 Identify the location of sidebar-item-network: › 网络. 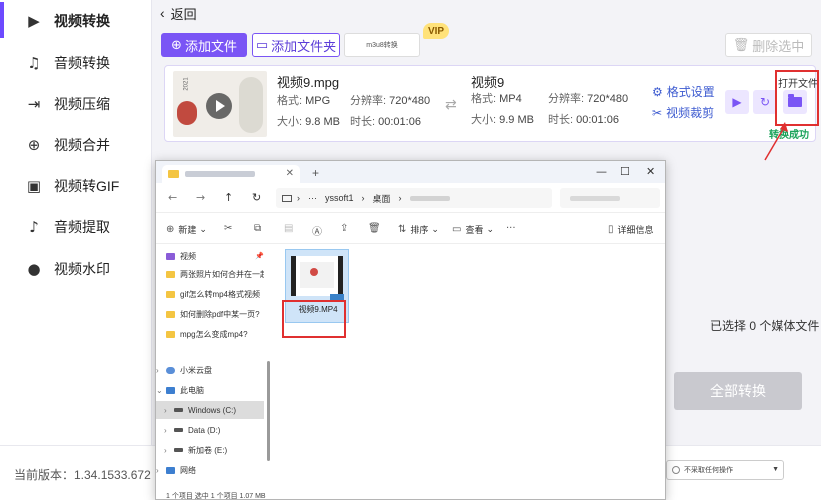
(210, 470).